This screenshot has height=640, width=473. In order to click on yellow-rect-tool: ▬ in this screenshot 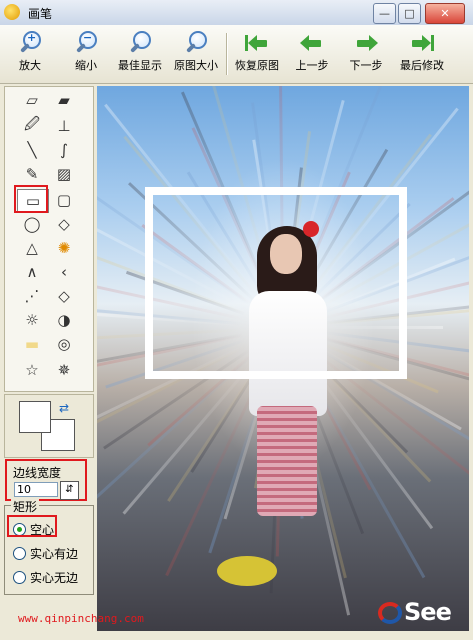, I will do `click(32, 344)`.